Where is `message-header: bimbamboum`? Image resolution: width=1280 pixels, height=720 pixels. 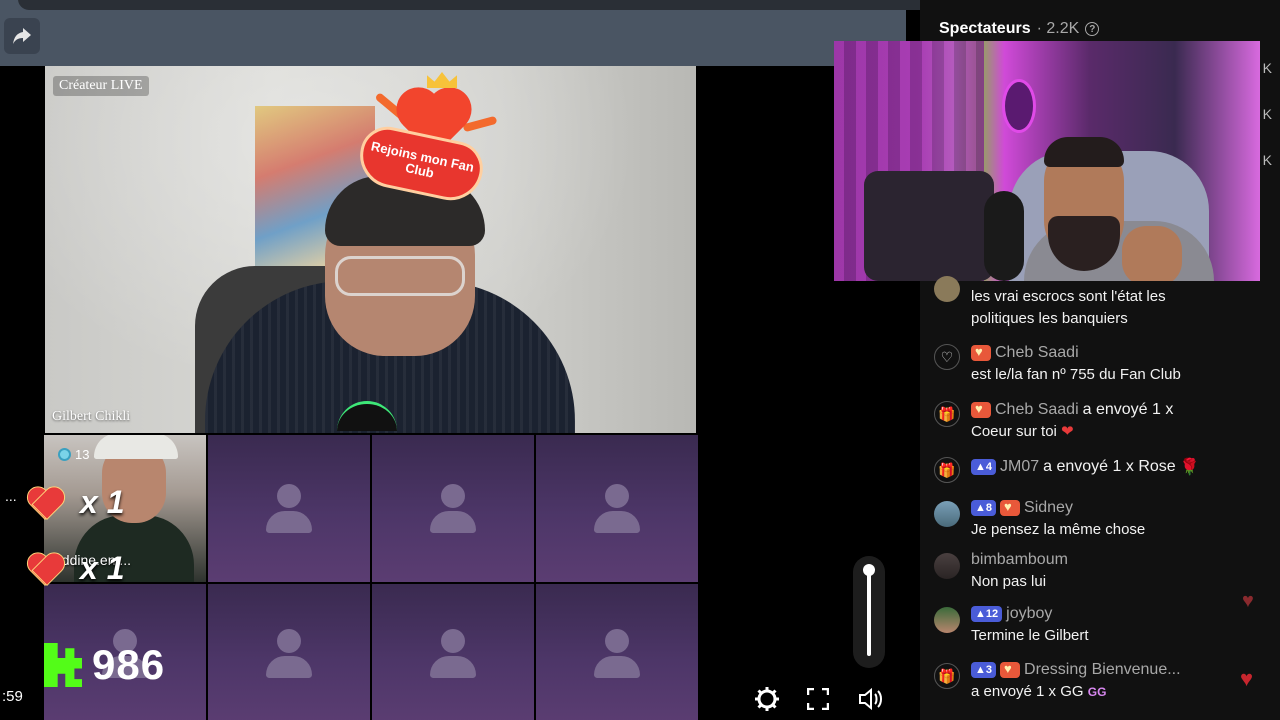
message-header: bimbamboum is located at coordinates (1019, 560).